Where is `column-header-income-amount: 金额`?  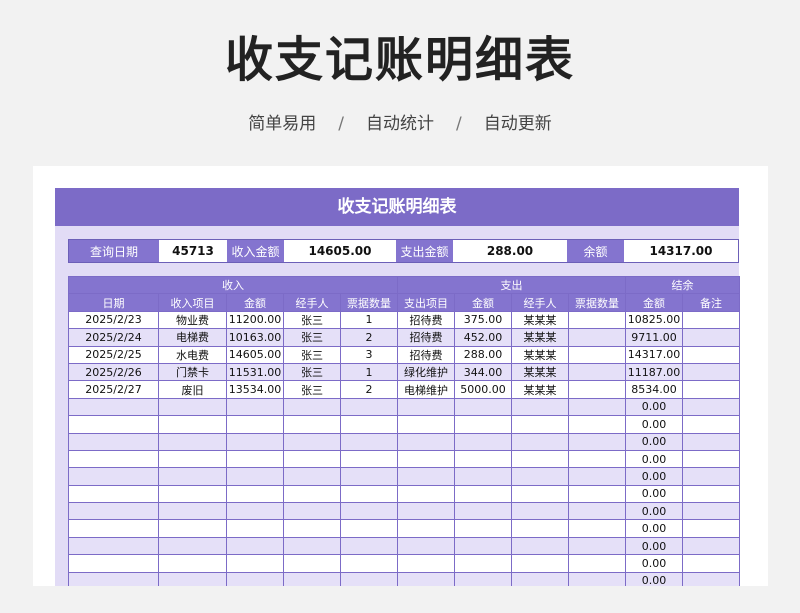
column-header-income-amount: 金额 is located at coordinates (255, 302).